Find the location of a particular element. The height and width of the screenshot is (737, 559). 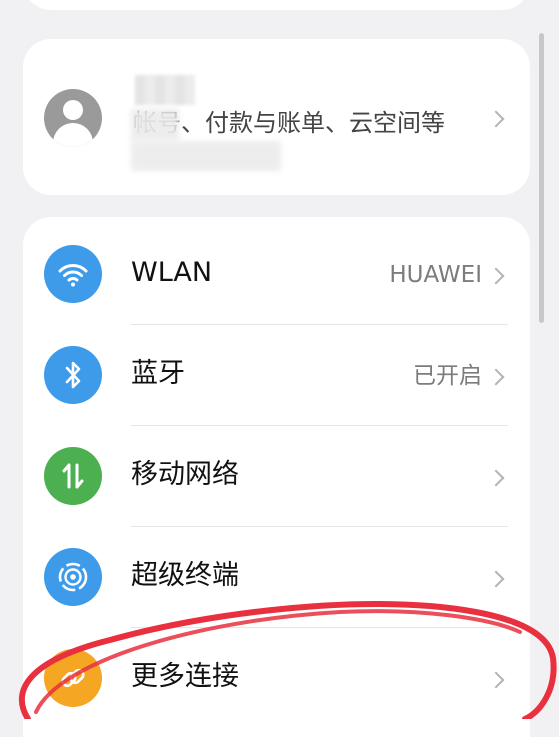

previous-card is located at coordinates (276, 5).